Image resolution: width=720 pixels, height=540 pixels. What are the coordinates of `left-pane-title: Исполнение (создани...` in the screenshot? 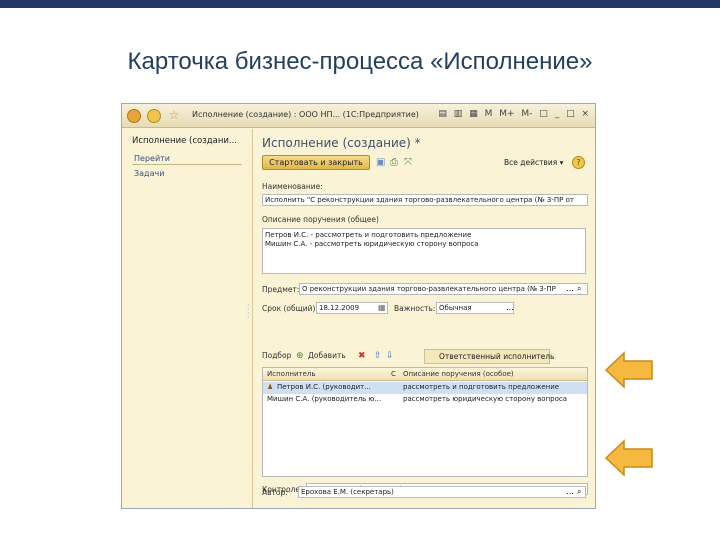 It's located at (185, 141).